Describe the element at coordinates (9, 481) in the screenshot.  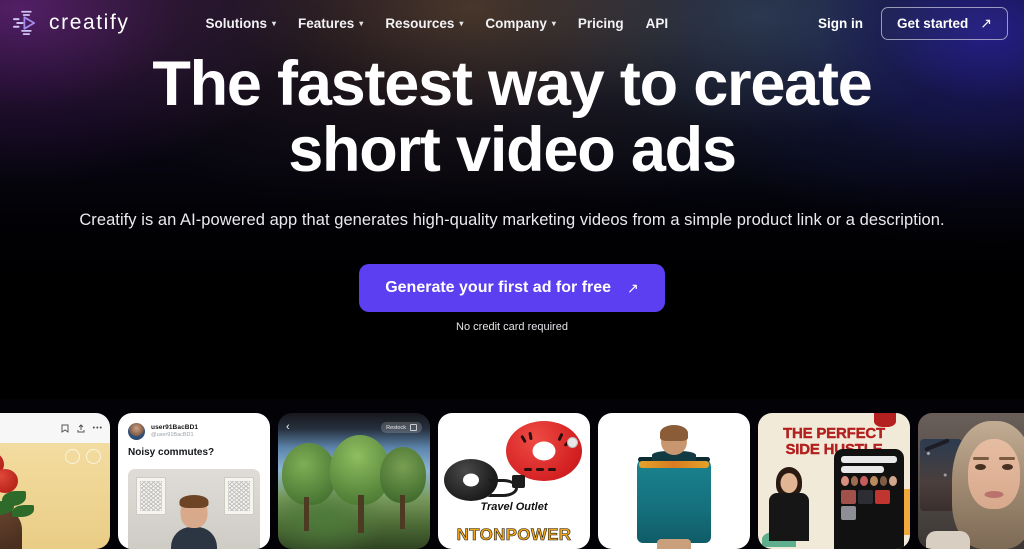
I see `flower` at that location.